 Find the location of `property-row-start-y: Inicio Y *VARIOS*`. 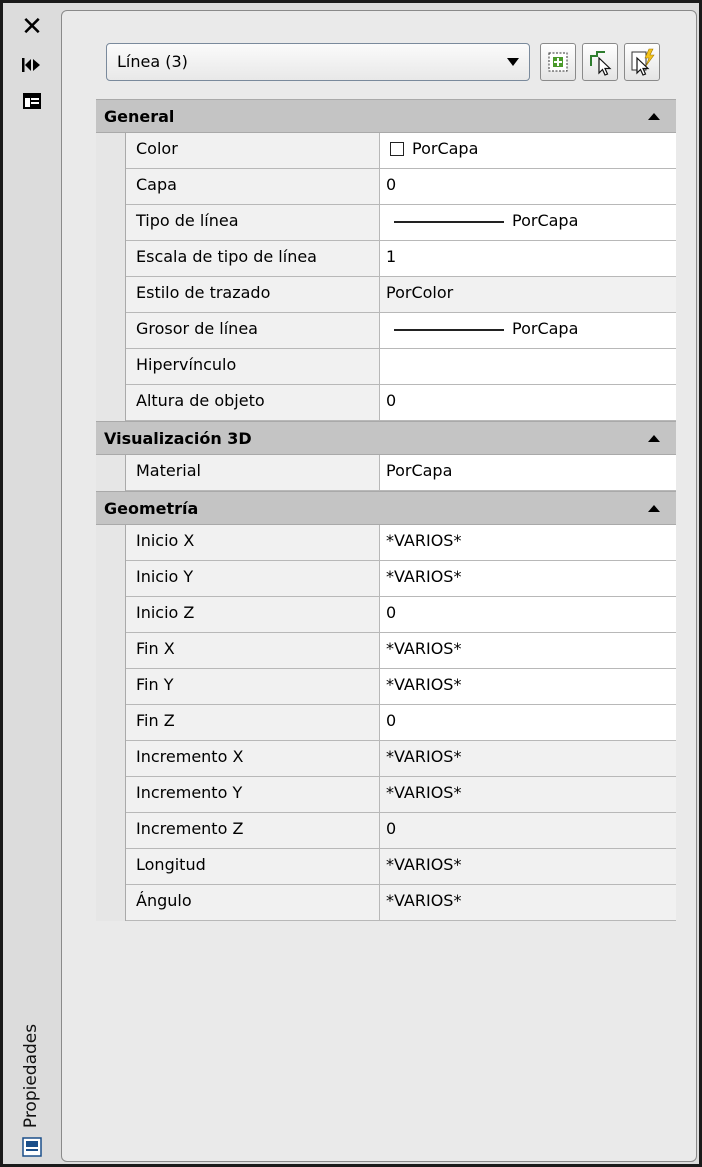

property-row-start-y: Inicio Y *VARIOS* is located at coordinates (386, 579).